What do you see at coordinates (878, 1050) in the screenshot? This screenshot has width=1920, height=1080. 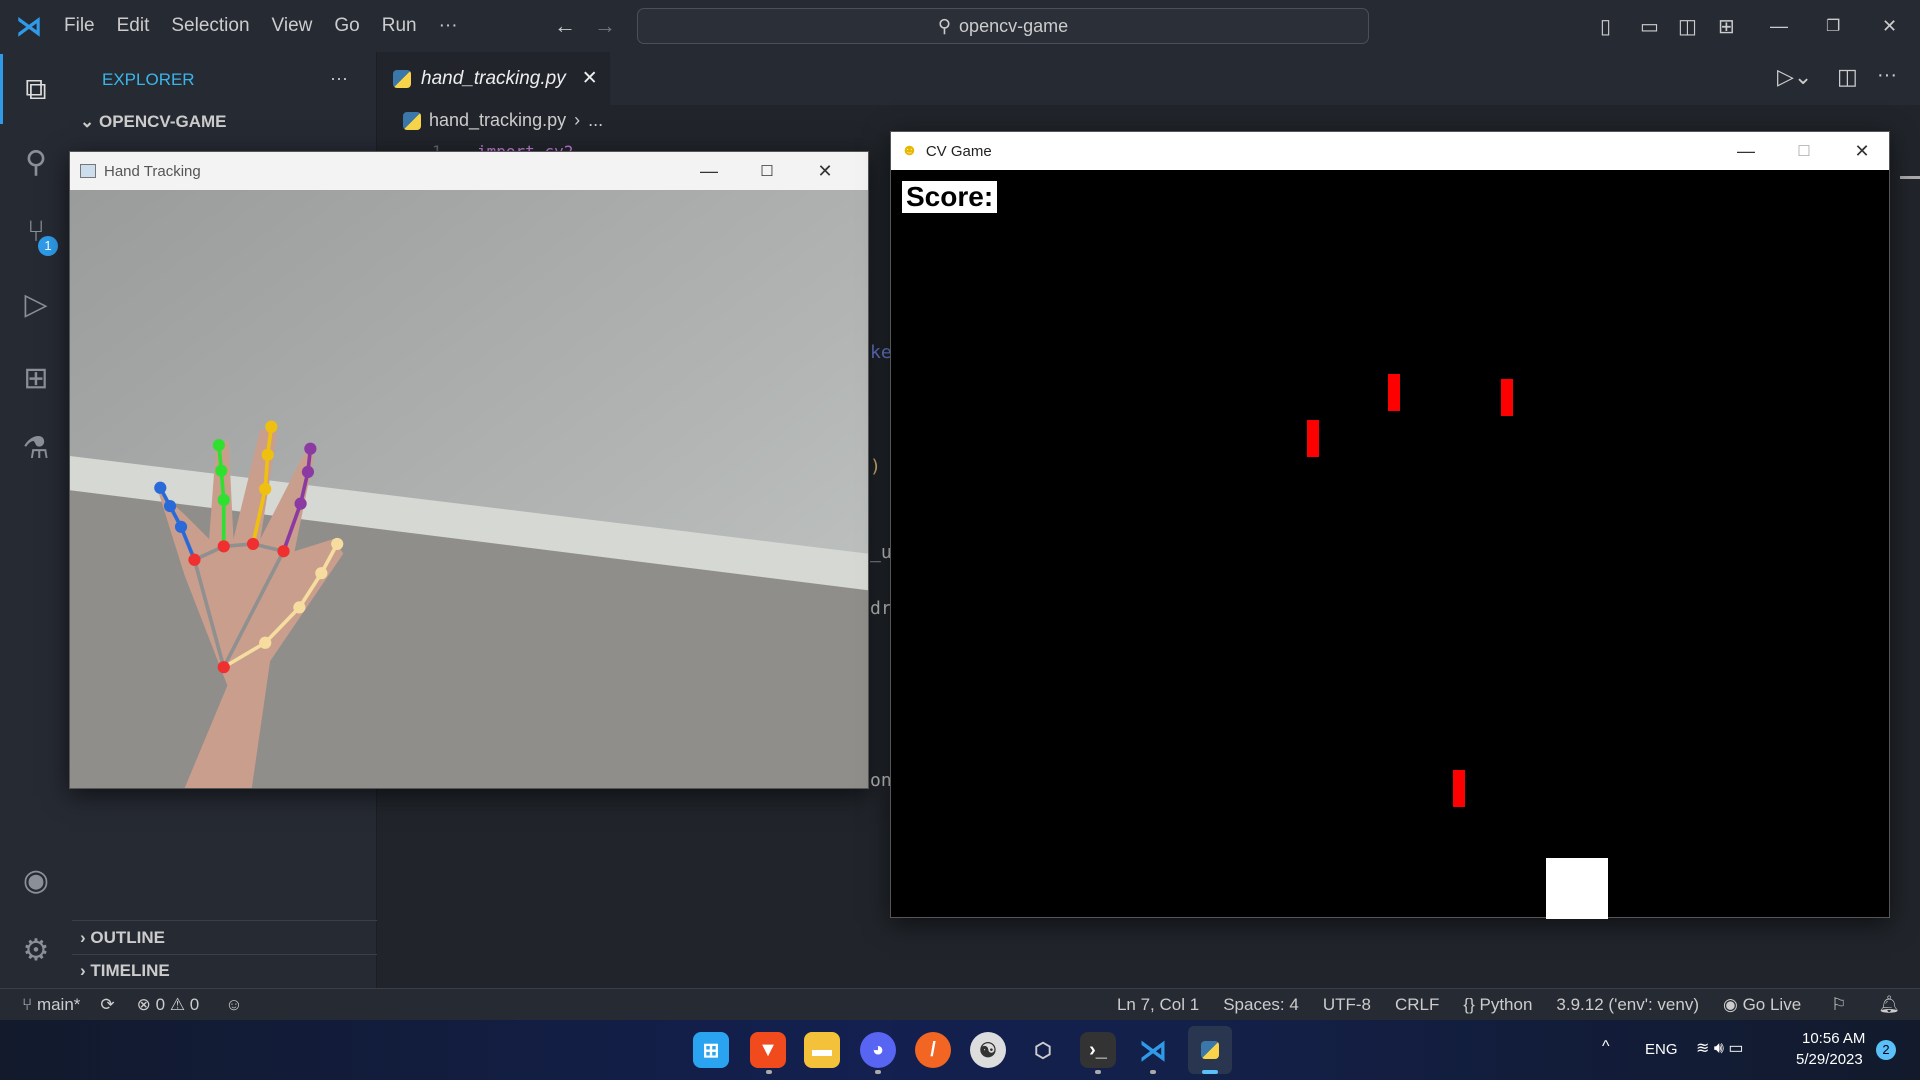 I see `discord-icon: ◕` at bounding box center [878, 1050].